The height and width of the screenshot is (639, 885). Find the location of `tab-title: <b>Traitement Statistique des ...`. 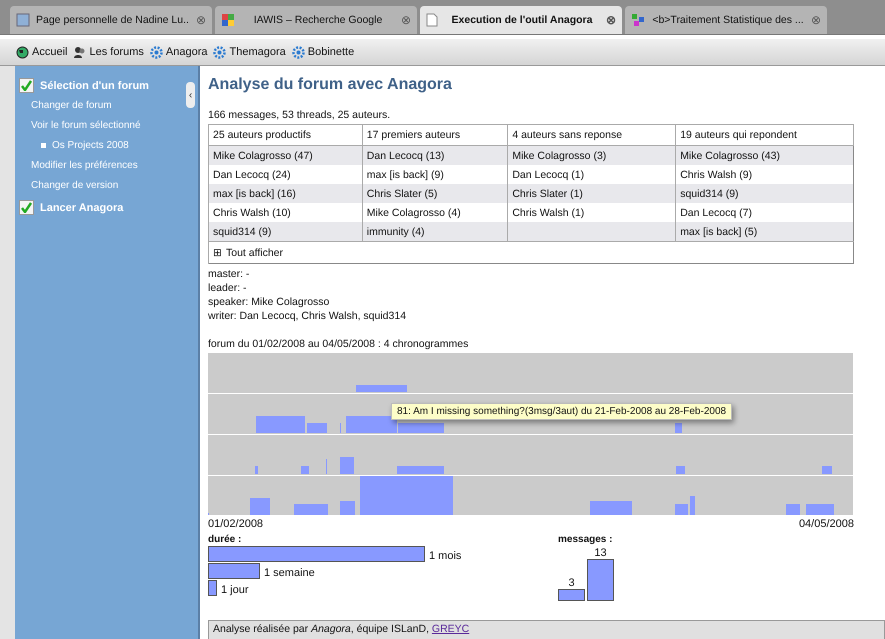

tab-title: <b>Traitement Statistique des ... is located at coordinates (728, 20).